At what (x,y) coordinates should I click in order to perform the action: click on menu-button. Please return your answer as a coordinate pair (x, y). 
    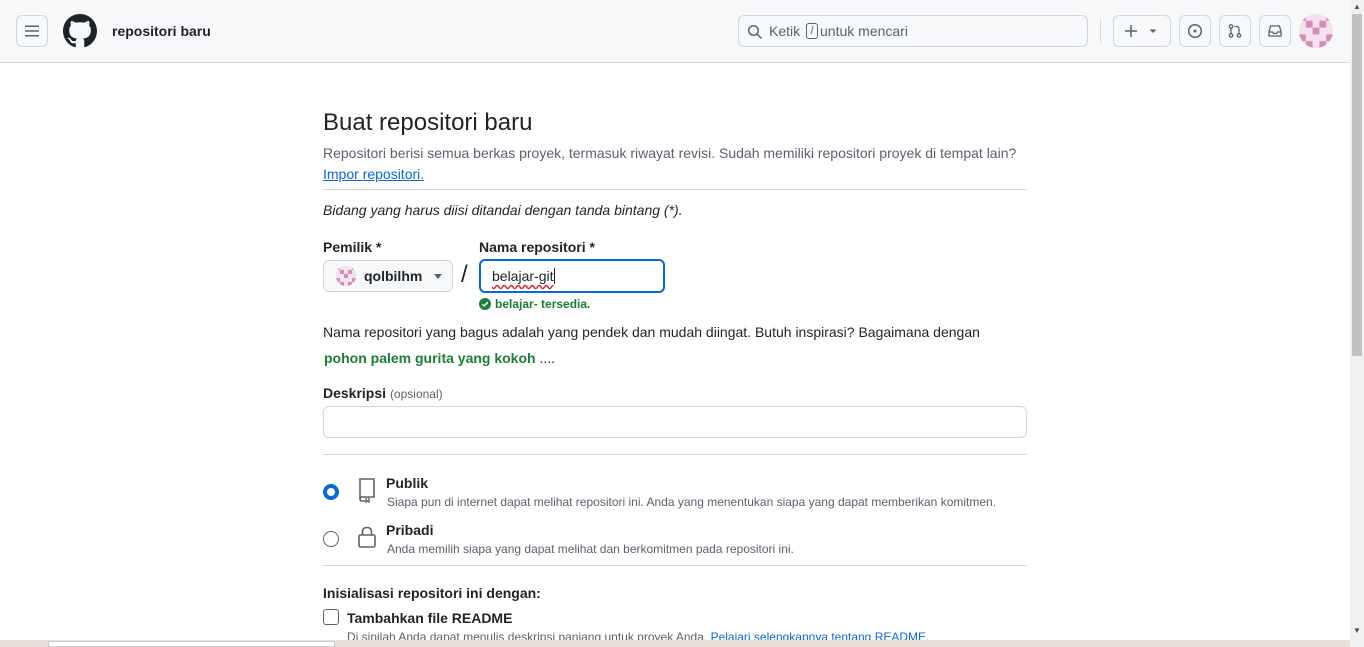
    Looking at the image, I should click on (32, 31).